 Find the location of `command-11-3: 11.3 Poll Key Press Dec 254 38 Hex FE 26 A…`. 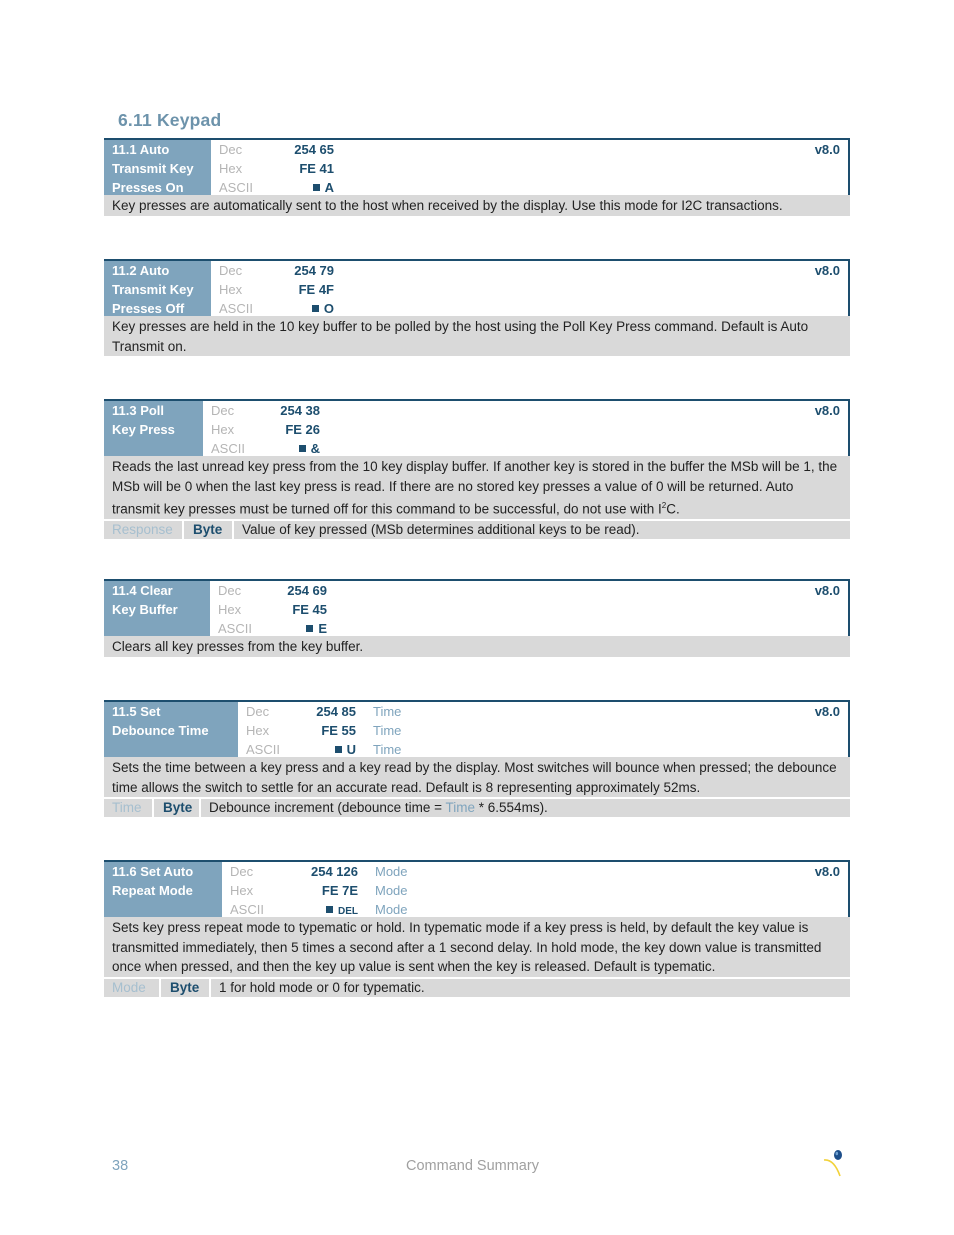

command-11-3: 11.3 Poll Key Press Dec 254 38 Hex FE 26 A… is located at coordinates (477, 469).